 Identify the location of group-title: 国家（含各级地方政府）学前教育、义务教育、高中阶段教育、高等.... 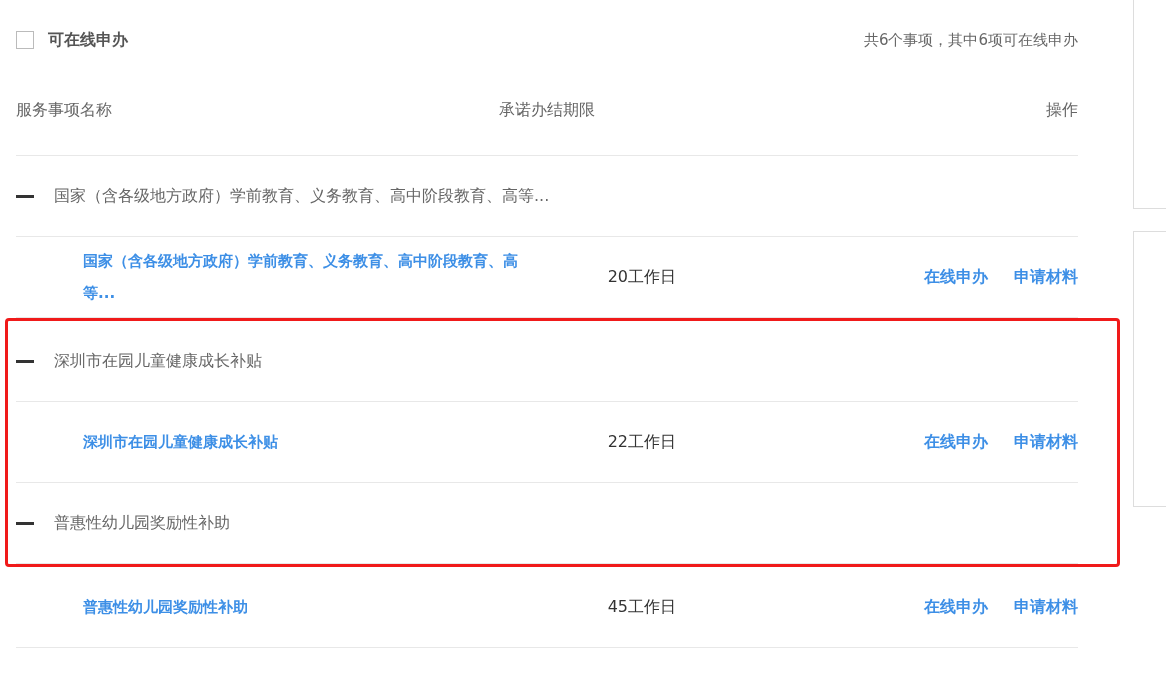
(302, 196).